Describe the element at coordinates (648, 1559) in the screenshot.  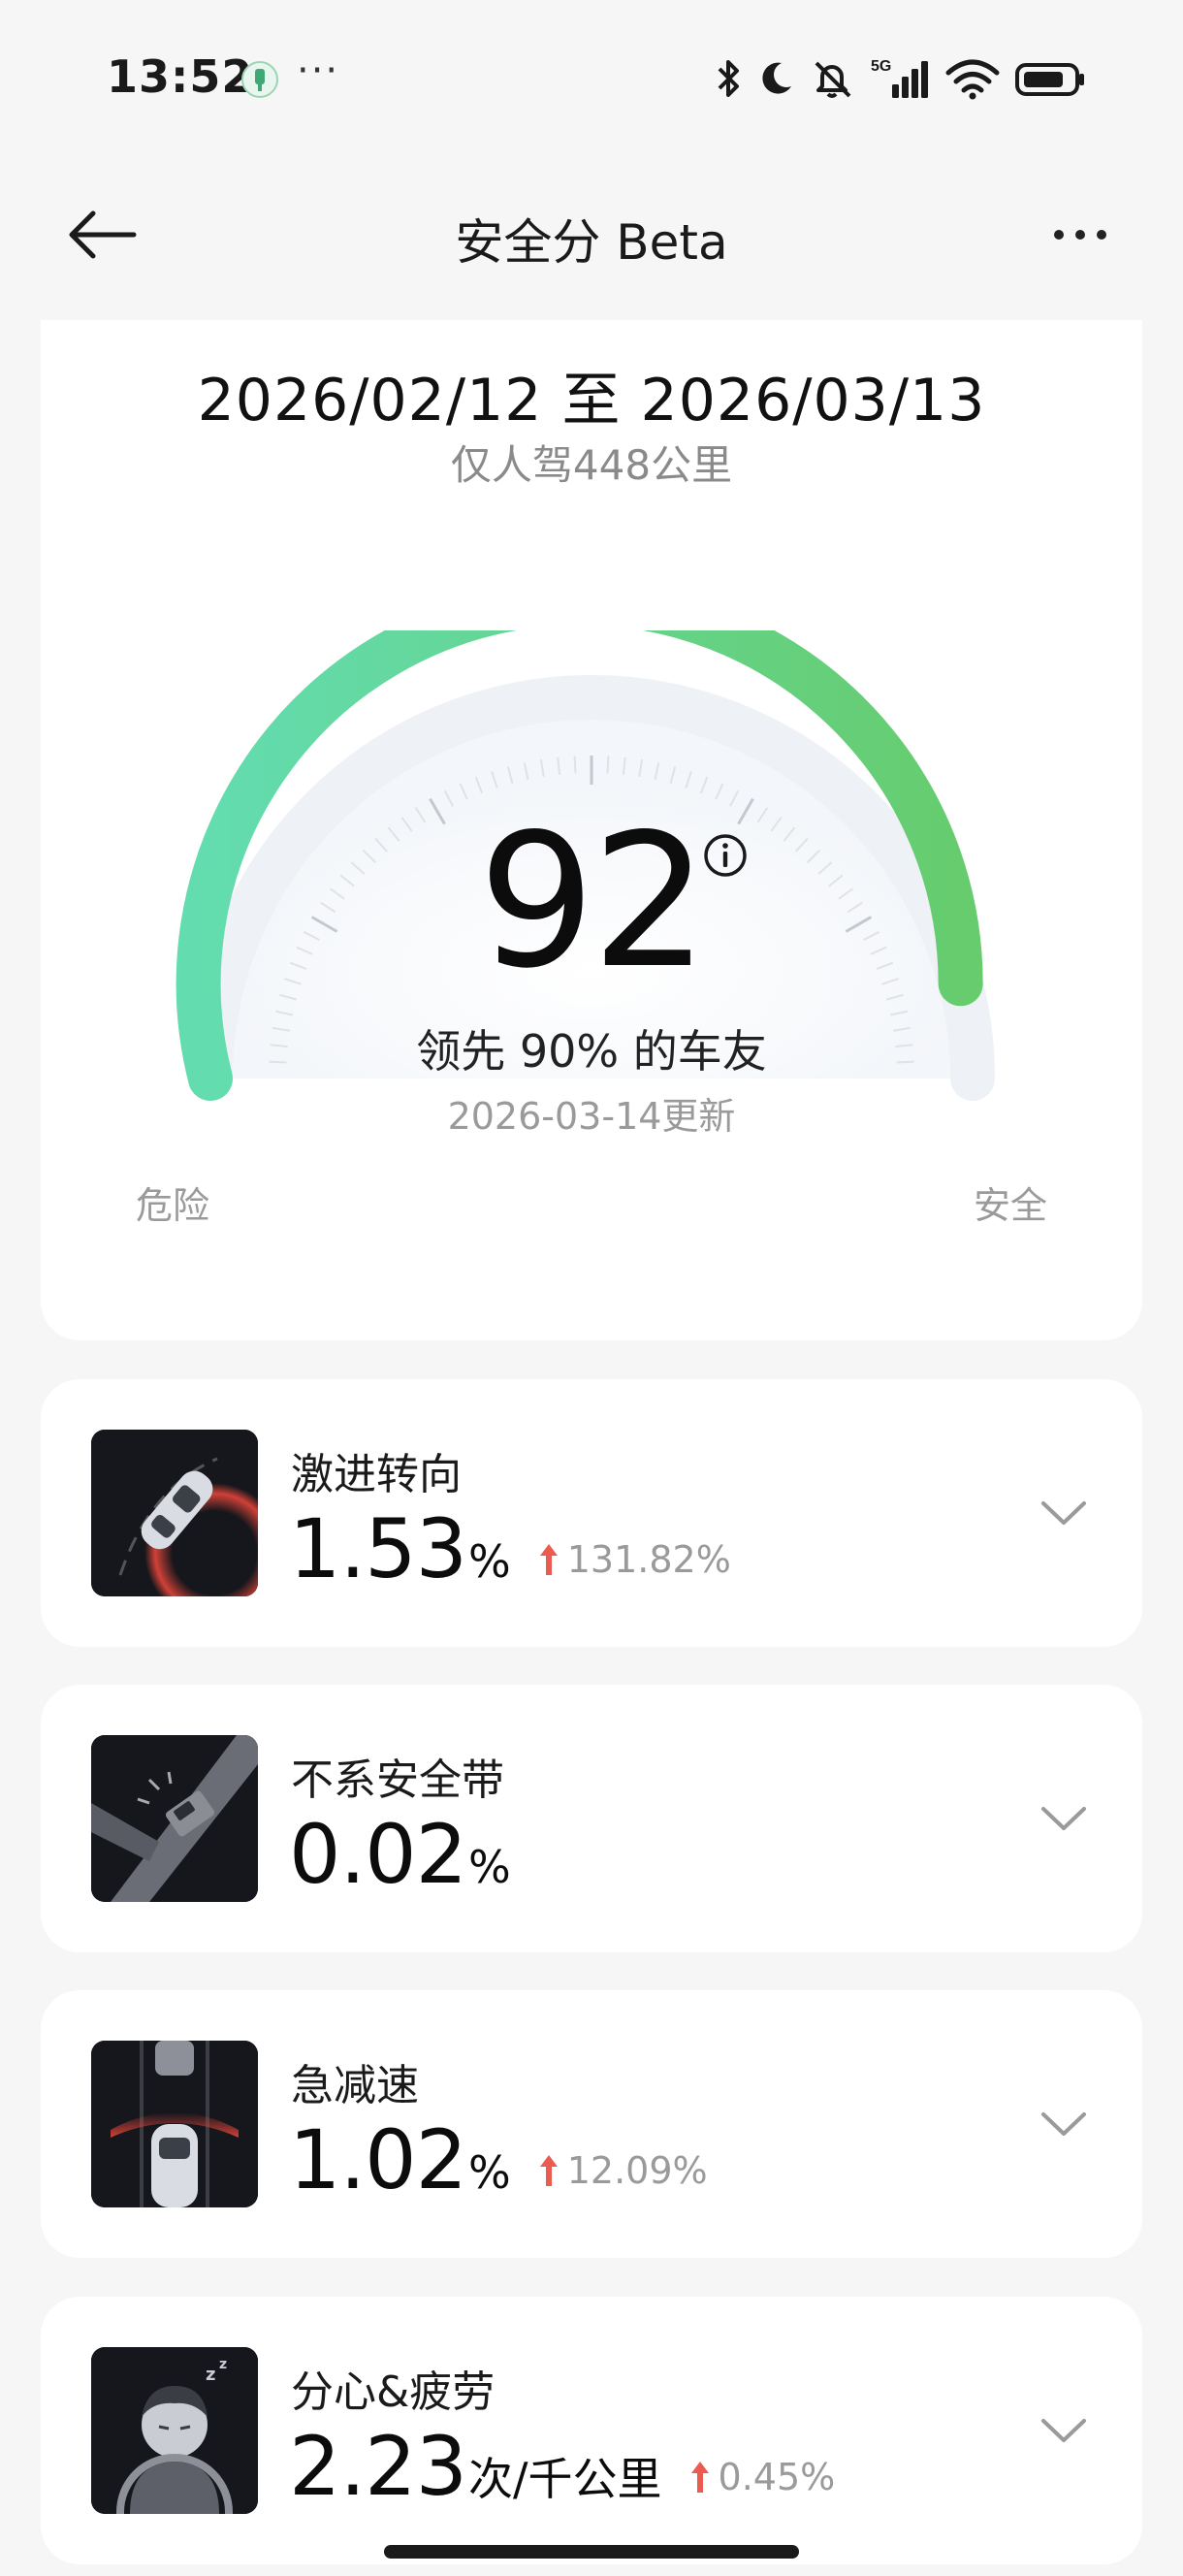
I see `metric-change-value: 131.82%` at that location.